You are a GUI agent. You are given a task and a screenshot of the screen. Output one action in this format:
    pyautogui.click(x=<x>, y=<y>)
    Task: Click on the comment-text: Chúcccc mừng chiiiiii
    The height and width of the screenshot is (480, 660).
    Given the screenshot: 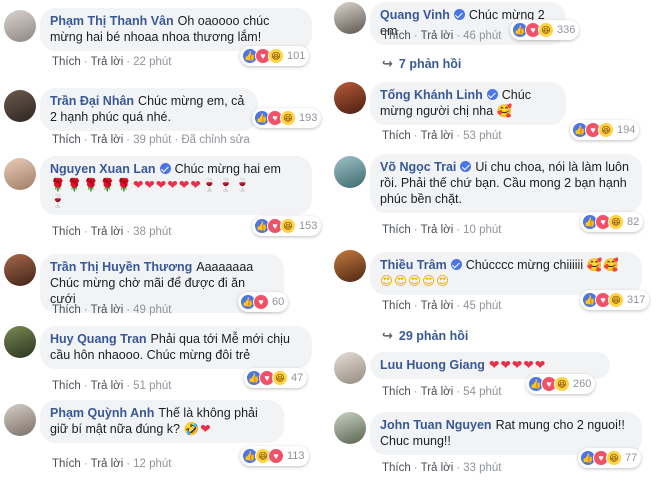 What is the action you would take?
    pyautogui.click(x=524, y=265)
    